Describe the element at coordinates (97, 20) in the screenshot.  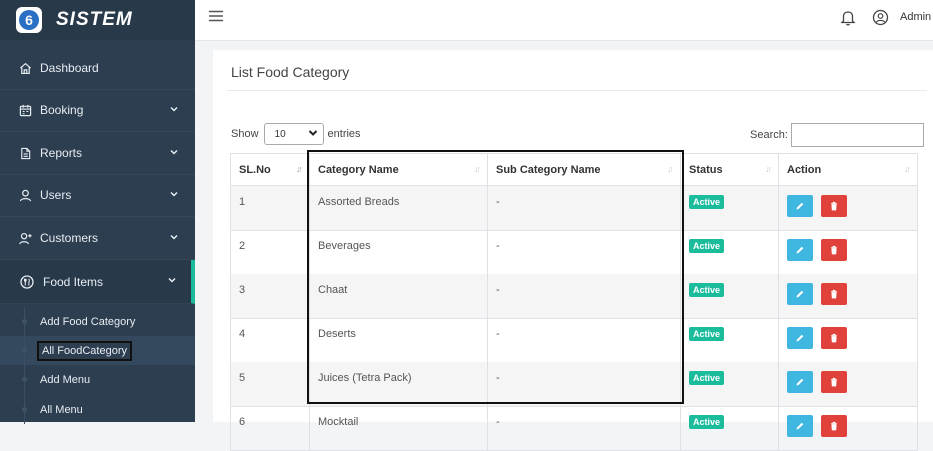
I see `brand: 6 SISTEM` at that location.